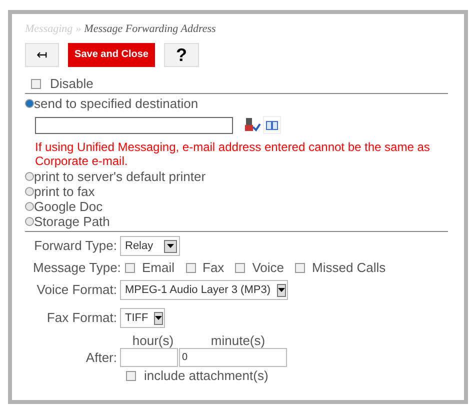 The image size is (476, 410). I want to click on checkbox-label: Fax, so click(213, 268).